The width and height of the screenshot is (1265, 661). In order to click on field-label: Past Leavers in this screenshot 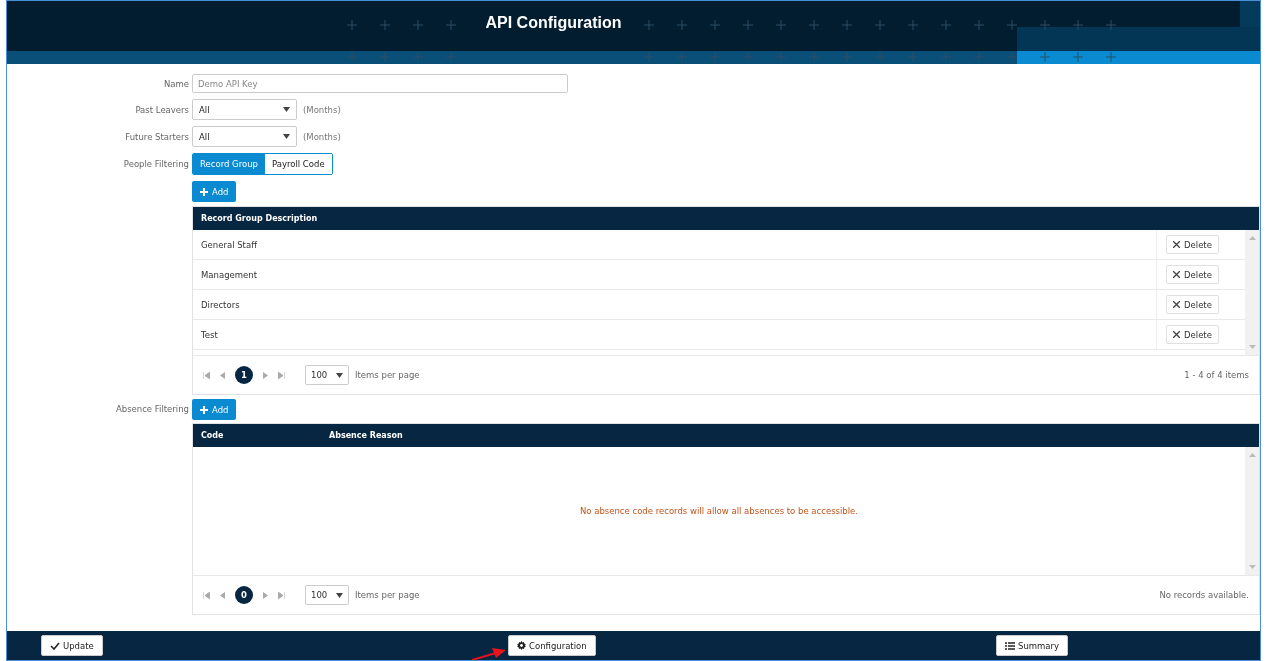, I will do `click(161, 109)`.